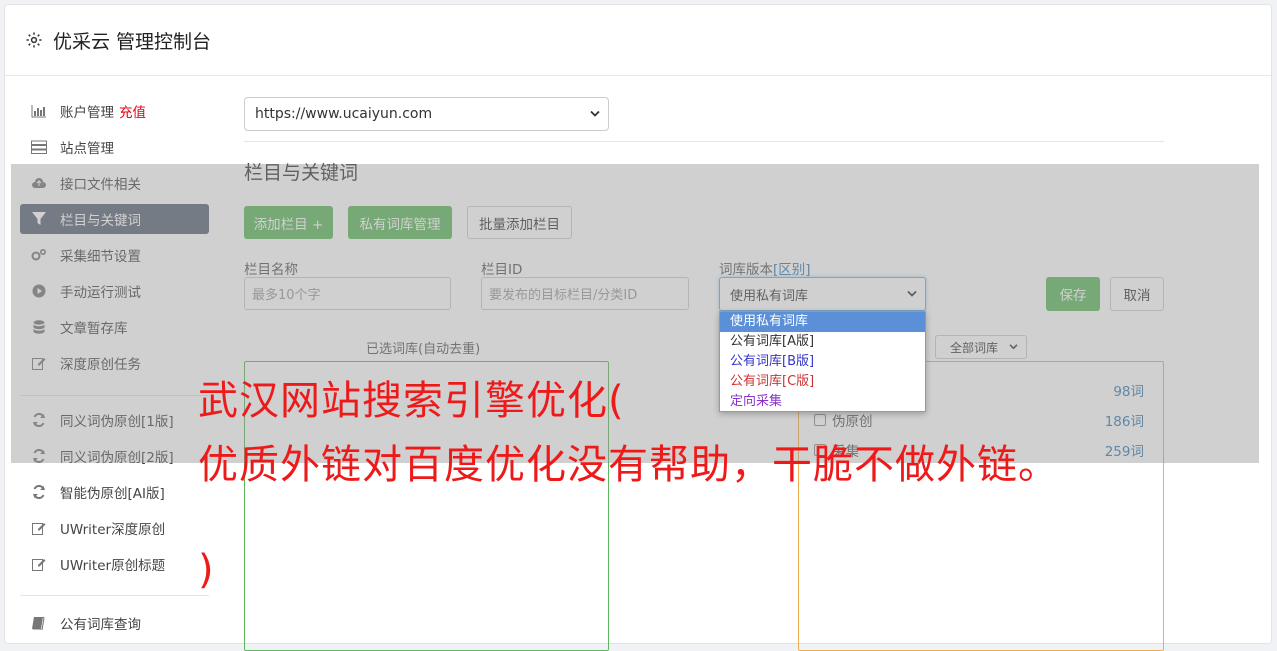  I want to click on dropdown-option: 定向采集, so click(822, 402).